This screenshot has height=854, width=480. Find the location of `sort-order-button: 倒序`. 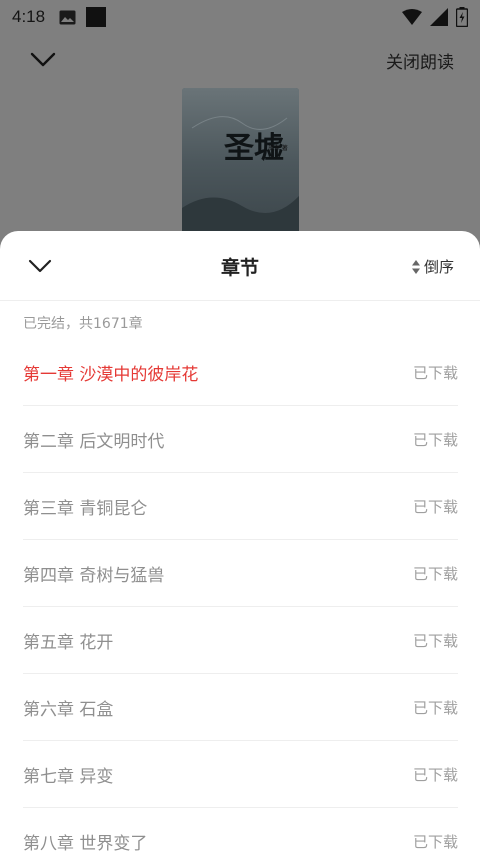

sort-order-button: 倒序 is located at coordinates (432, 266).